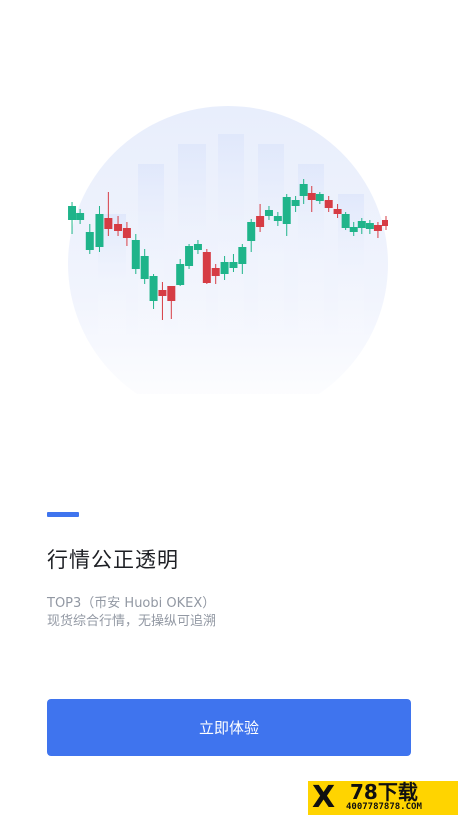 This screenshot has height=815, width=458. I want to click on feature-subtitle-line2: 现货综合行情，无操纵可追溯, so click(132, 621).